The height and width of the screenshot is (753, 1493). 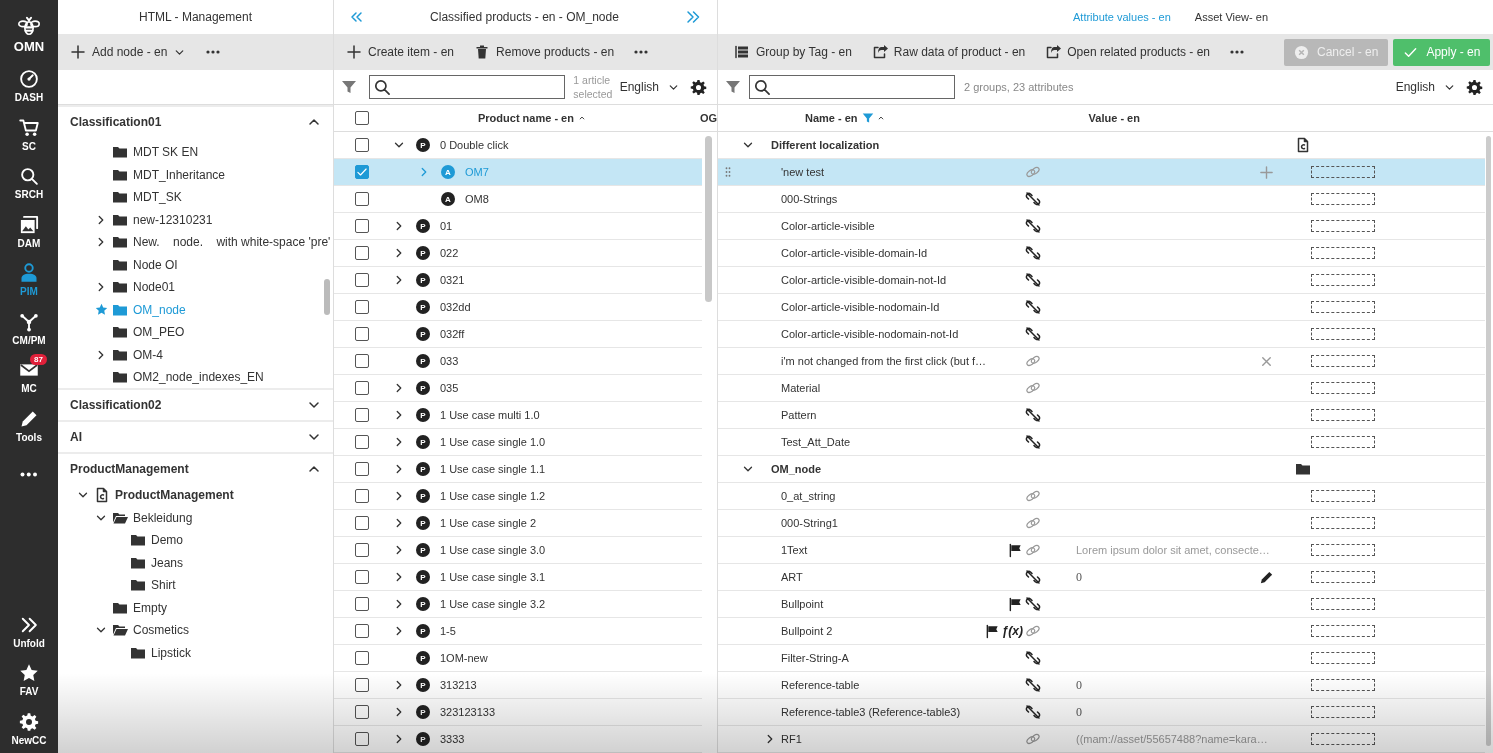 What do you see at coordinates (101, 310) in the screenshot?
I see `star-icon` at bounding box center [101, 310].